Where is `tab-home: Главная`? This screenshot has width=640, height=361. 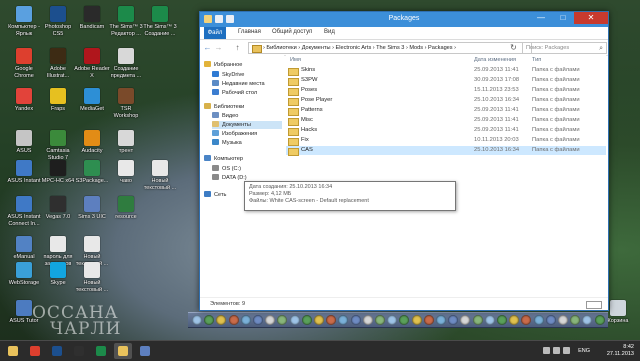 tab-home: Главная is located at coordinates (249, 32).